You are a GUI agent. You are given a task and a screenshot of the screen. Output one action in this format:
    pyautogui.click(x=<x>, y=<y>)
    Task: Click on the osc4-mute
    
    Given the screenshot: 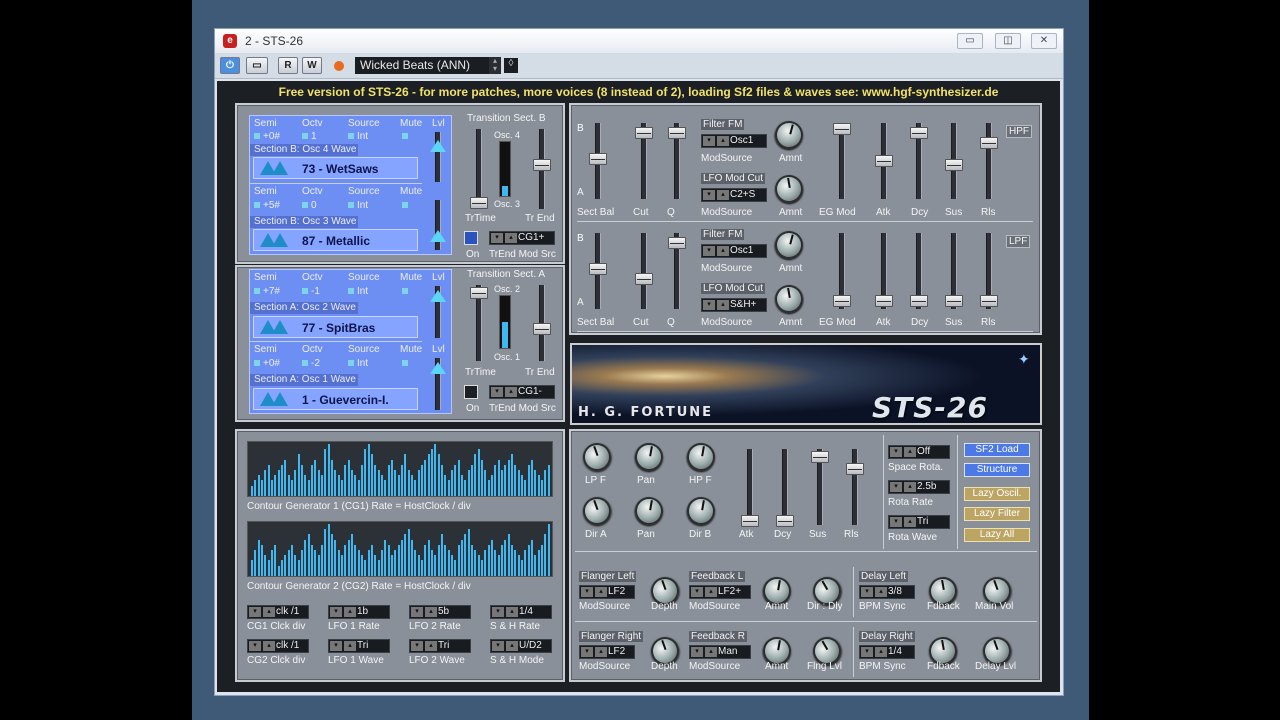 What is the action you would take?
    pyautogui.click(x=406, y=136)
    